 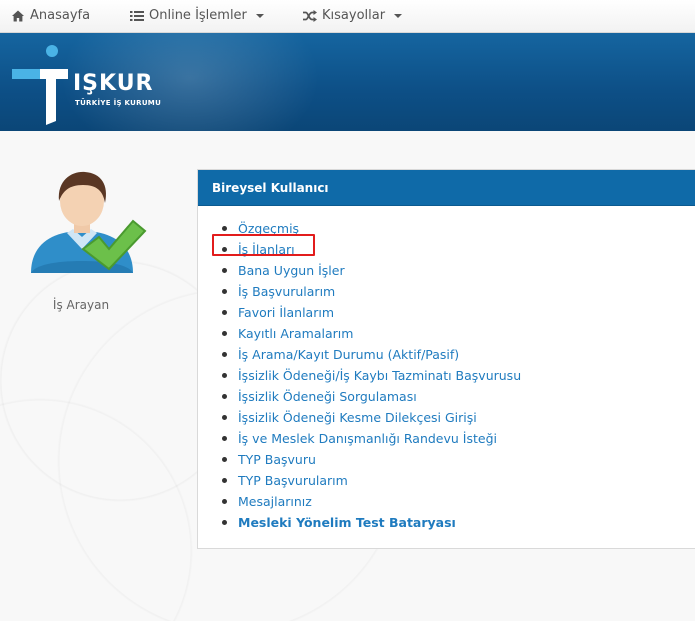 I want to click on nav-online-islemler: Online İşlemler, so click(x=197, y=15).